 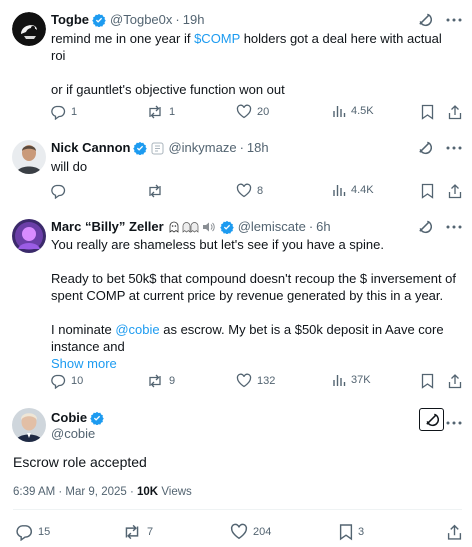 I want to click on grok-button, so click(x=431, y=419).